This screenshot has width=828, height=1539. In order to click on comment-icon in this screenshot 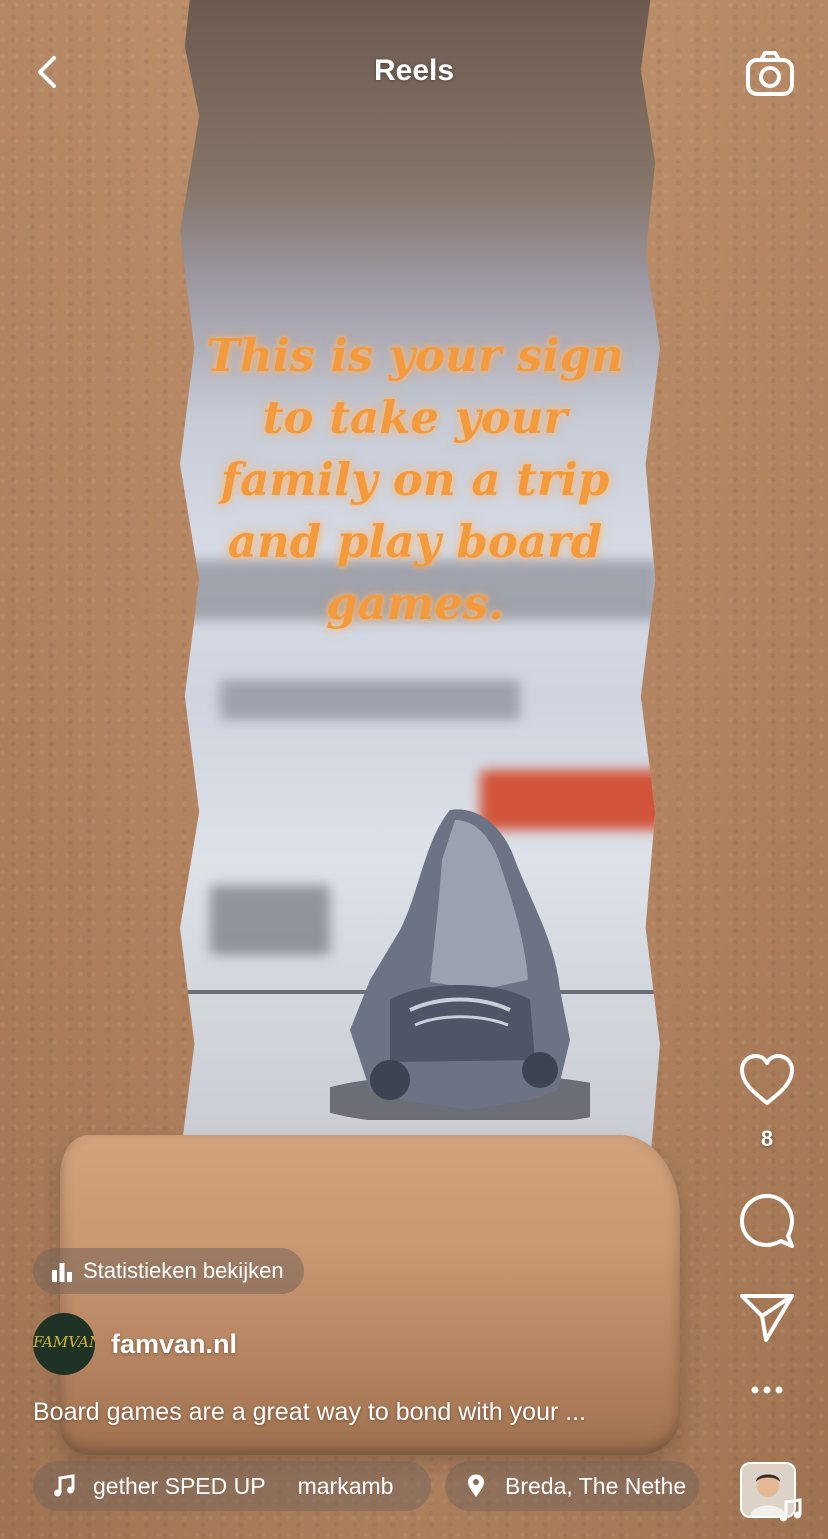, I will do `click(767, 1221)`.